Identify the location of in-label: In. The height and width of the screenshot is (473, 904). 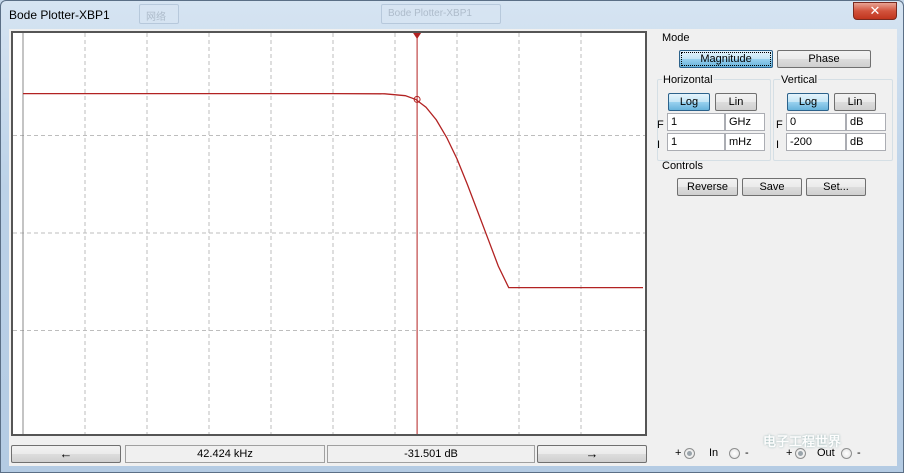
(714, 453).